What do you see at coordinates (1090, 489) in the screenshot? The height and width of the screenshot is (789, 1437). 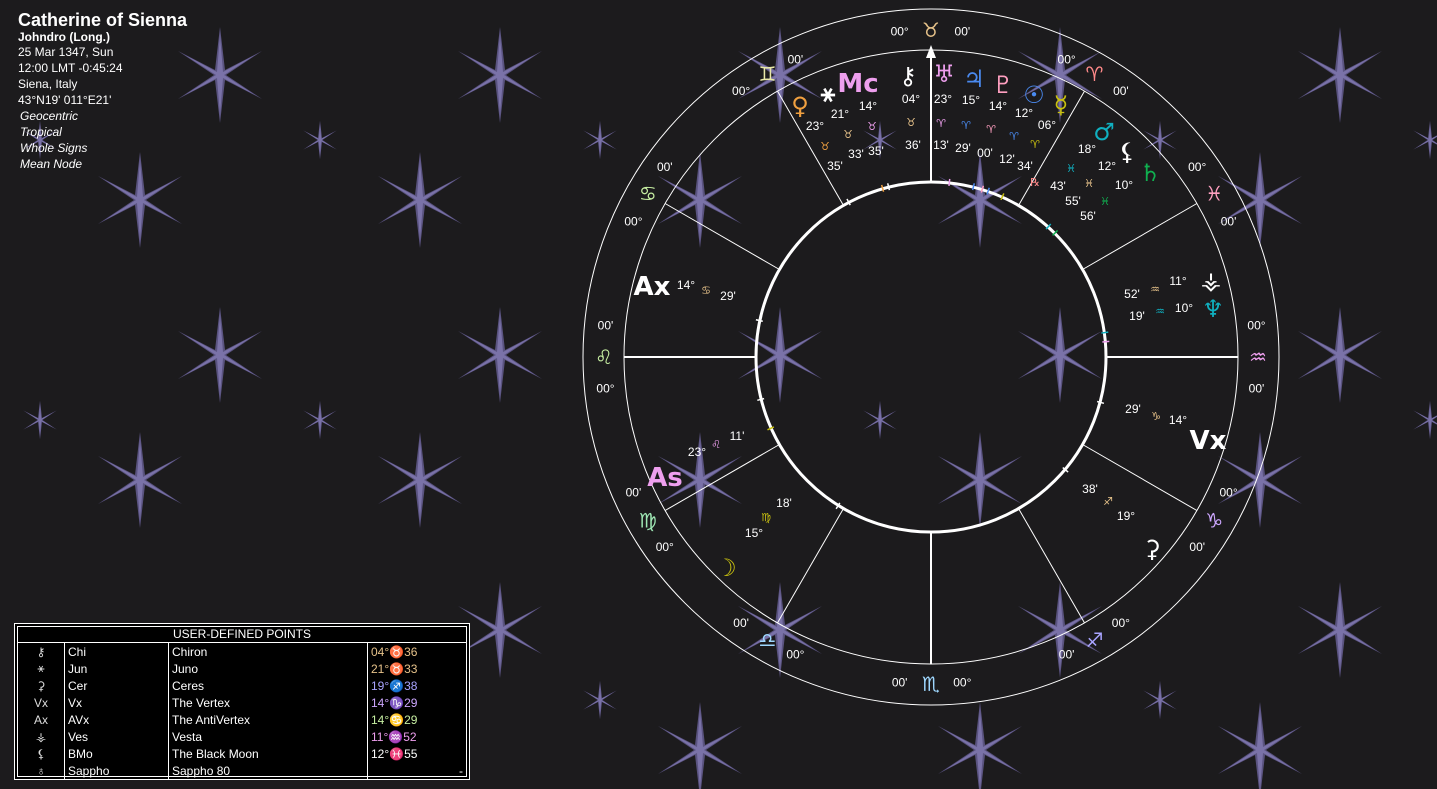 I see `planet-minute: 38'` at bounding box center [1090, 489].